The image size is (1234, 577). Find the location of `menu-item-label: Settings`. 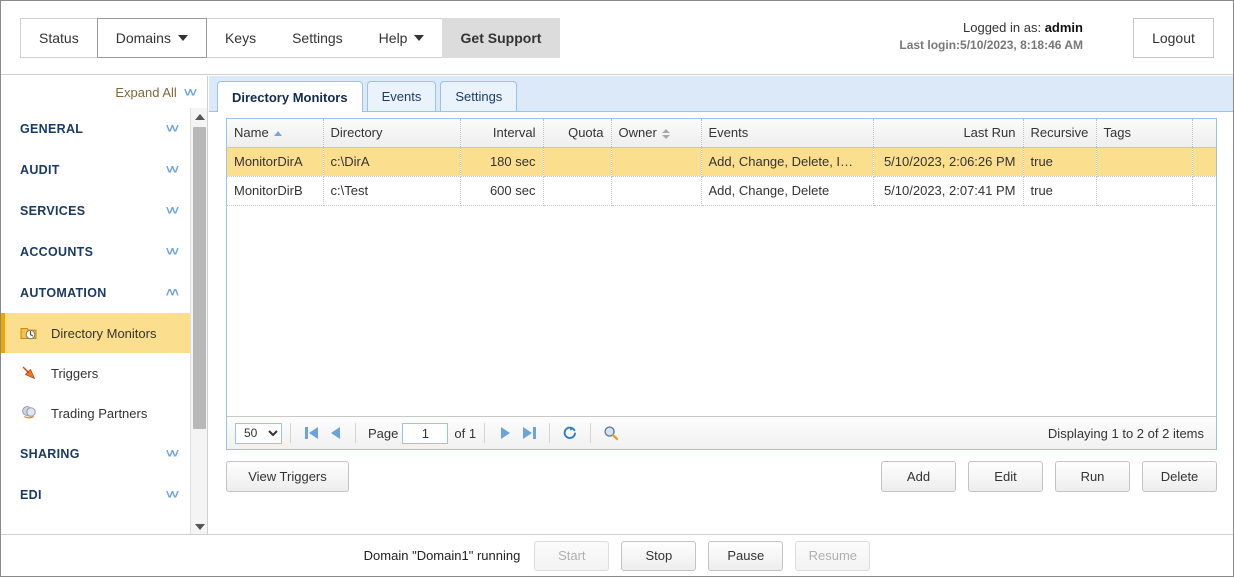

menu-item-label: Settings is located at coordinates (317, 38).